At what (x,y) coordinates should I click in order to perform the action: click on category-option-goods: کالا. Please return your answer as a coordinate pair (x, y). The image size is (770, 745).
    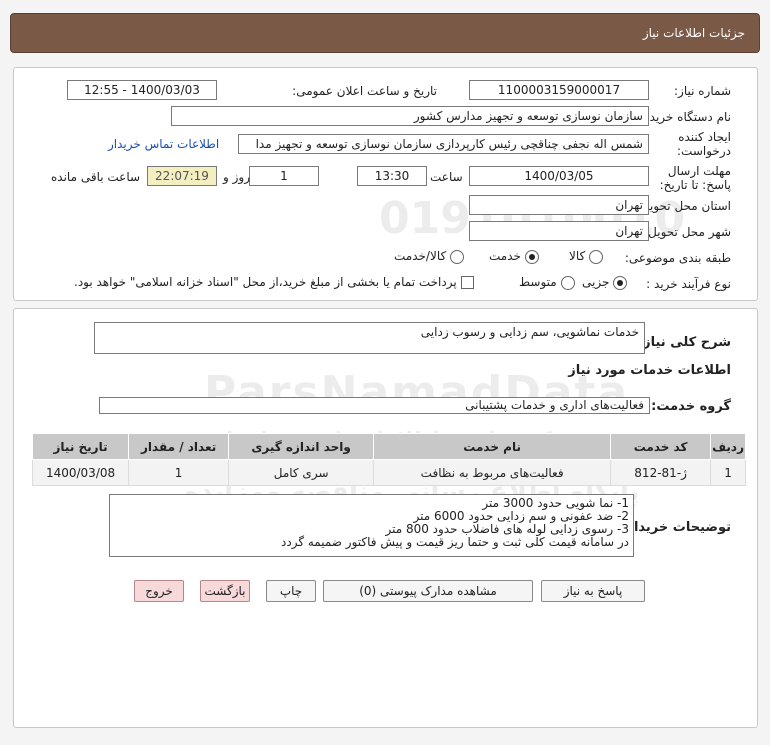
    Looking at the image, I should click on (586, 256).